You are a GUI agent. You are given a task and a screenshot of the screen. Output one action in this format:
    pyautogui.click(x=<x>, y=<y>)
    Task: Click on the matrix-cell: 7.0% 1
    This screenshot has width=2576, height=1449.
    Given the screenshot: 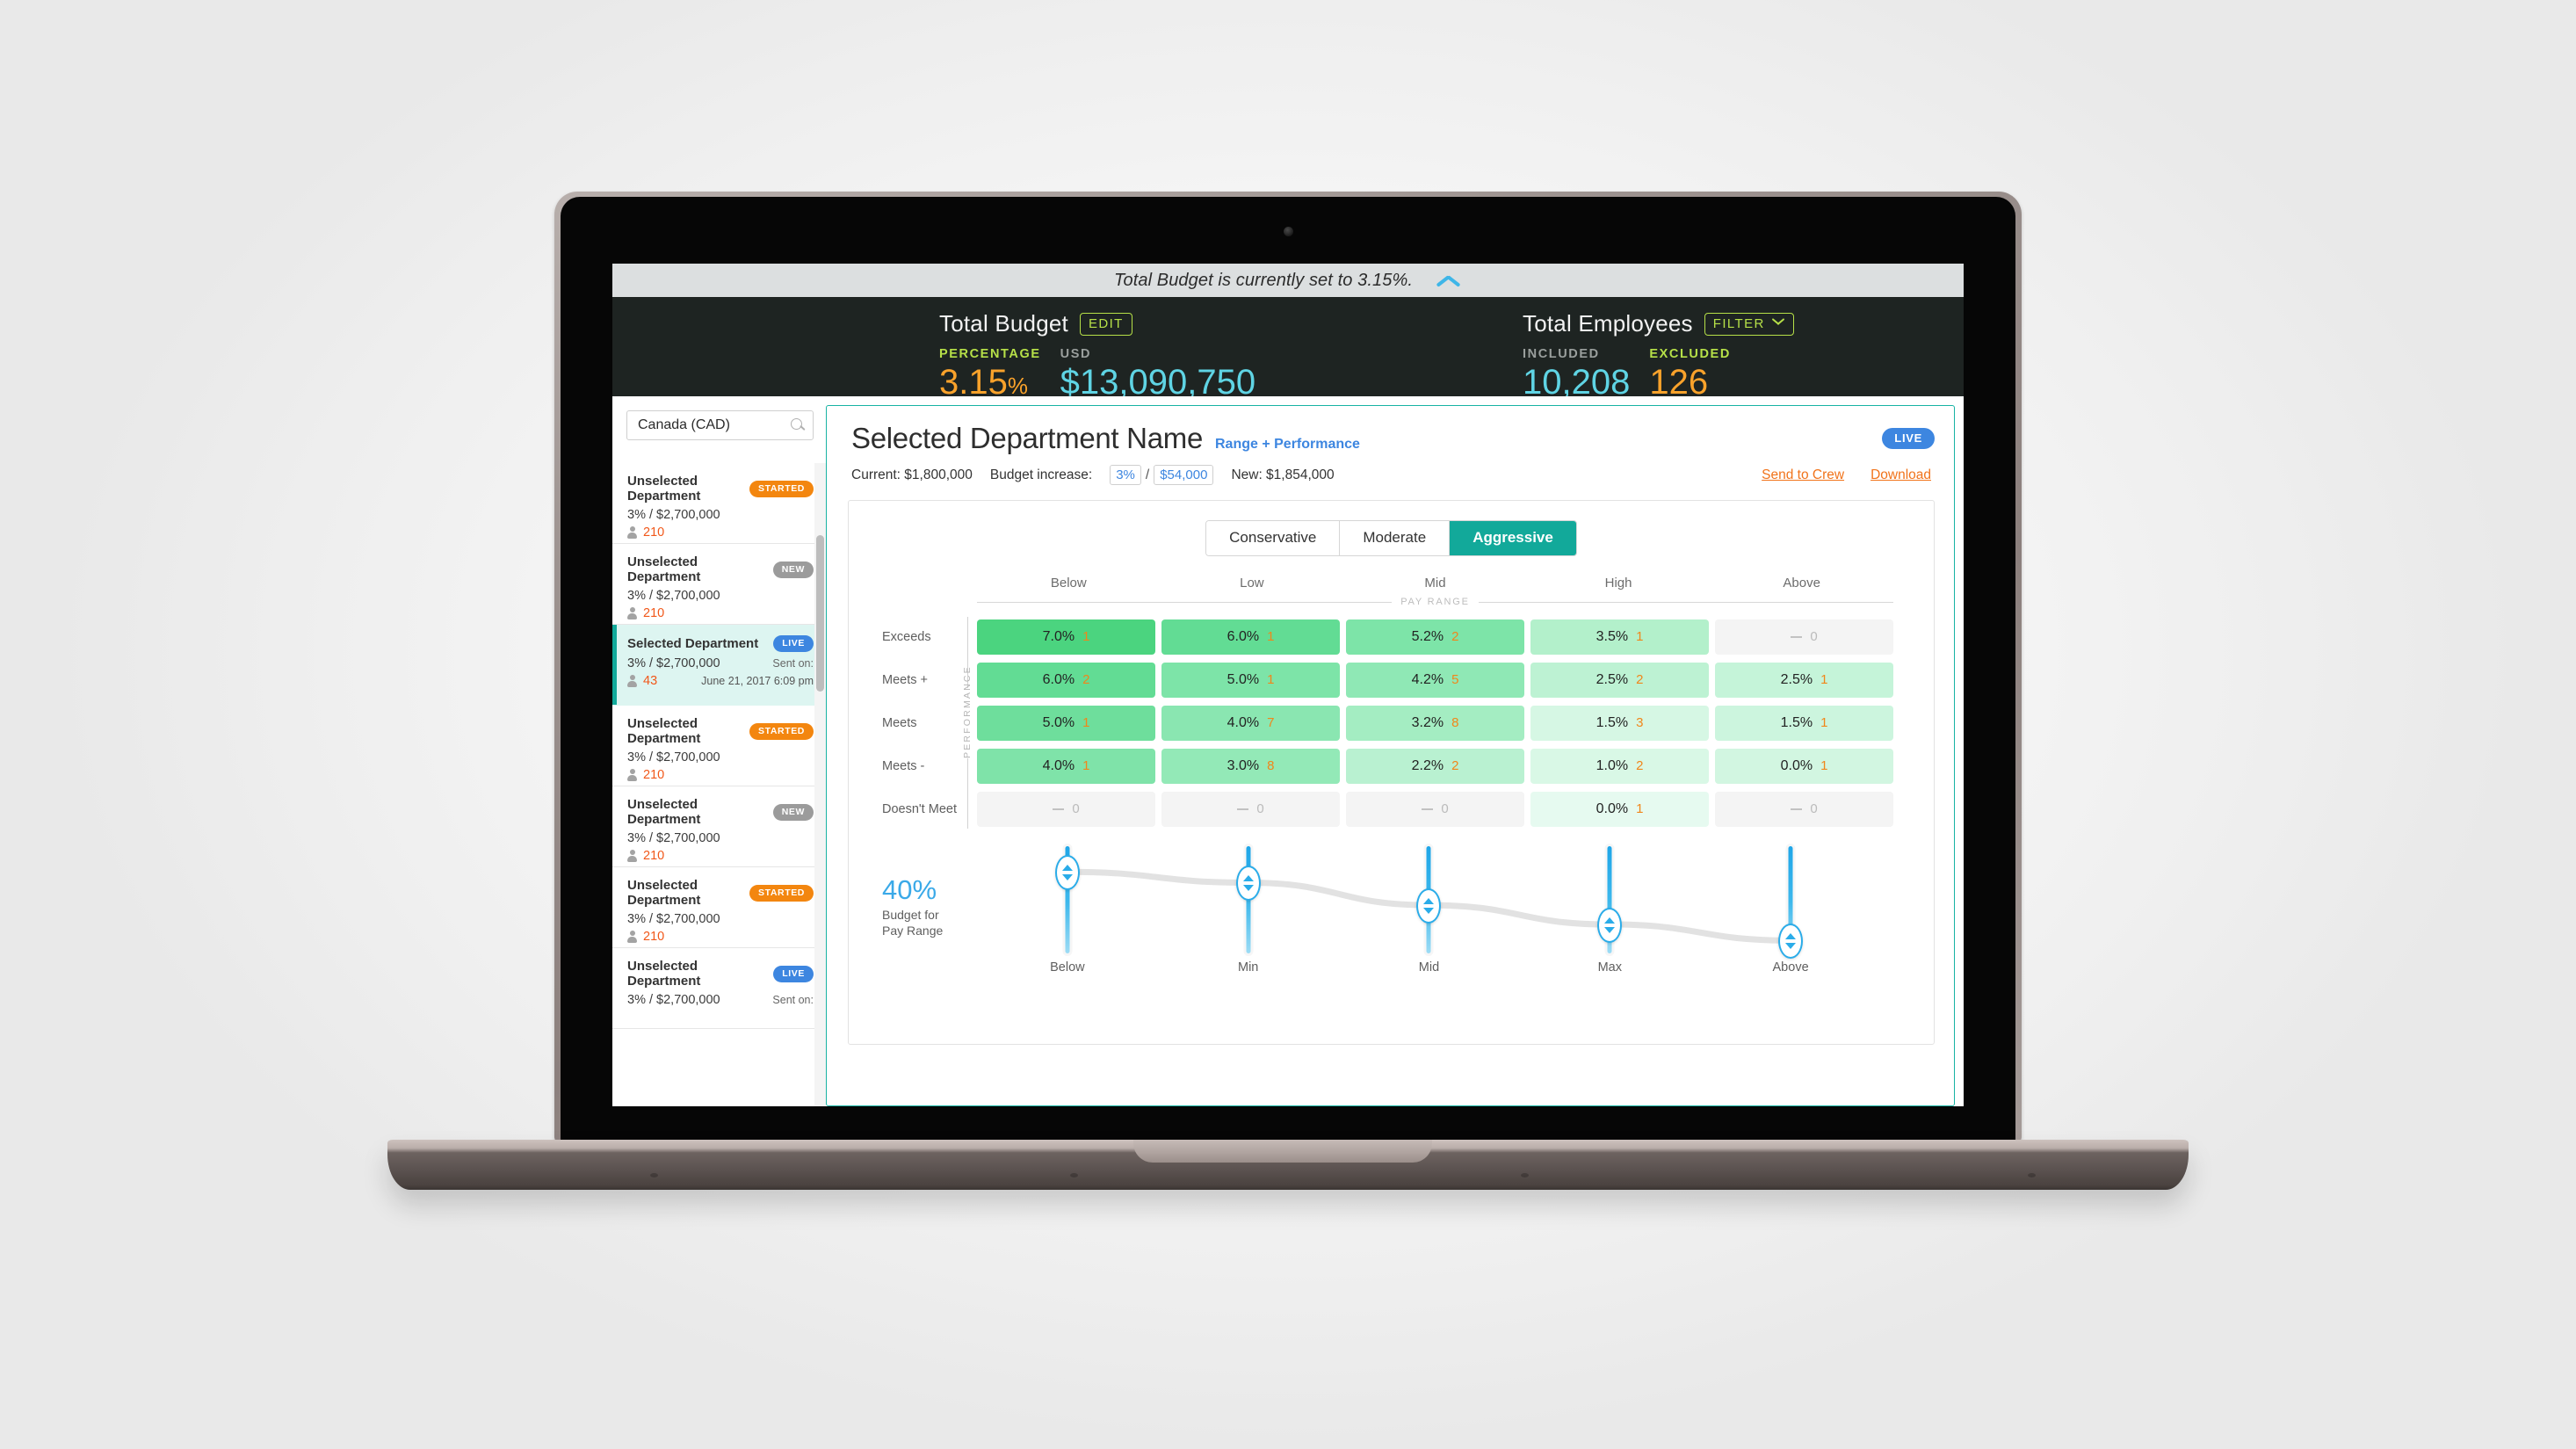 What is the action you would take?
    pyautogui.click(x=1066, y=637)
    